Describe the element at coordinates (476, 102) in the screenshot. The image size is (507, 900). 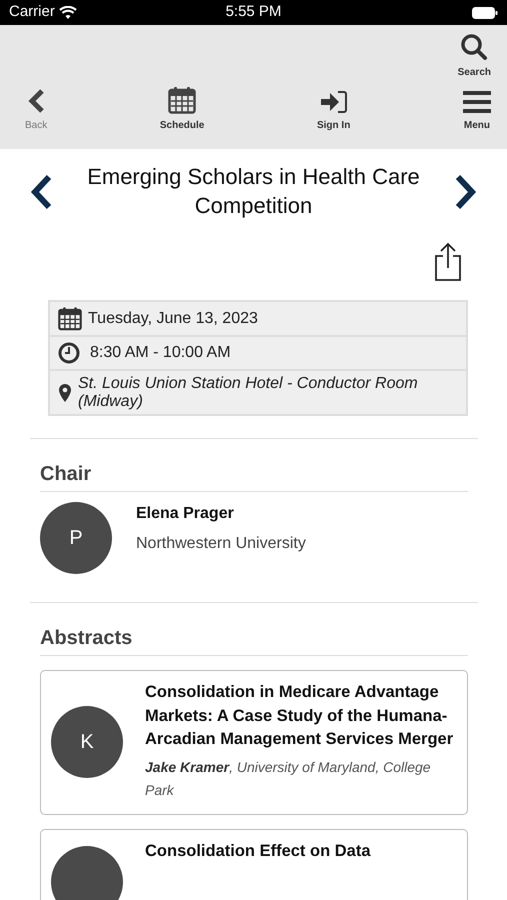
I see `menu-icon` at that location.